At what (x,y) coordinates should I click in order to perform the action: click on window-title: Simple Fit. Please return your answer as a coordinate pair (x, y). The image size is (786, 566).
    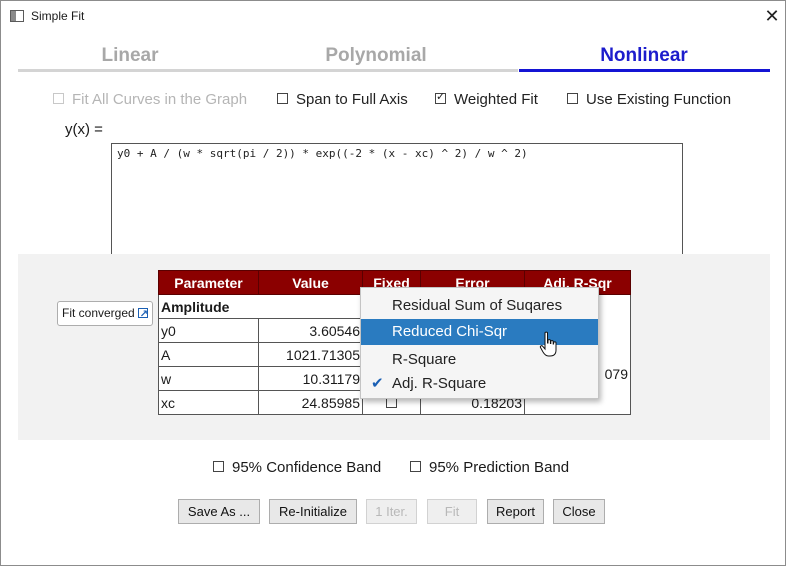
    Looking at the image, I should click on (58, 16).